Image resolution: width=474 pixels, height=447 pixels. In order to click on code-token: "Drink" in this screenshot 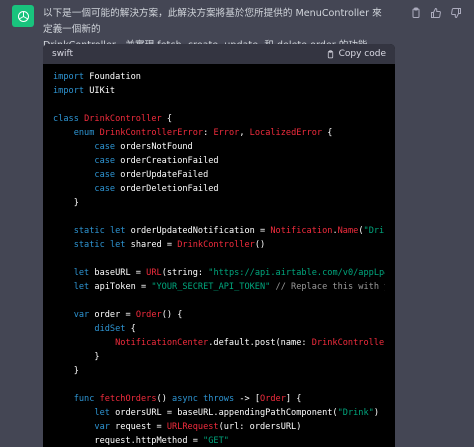, I will do `click(355, 413)`.